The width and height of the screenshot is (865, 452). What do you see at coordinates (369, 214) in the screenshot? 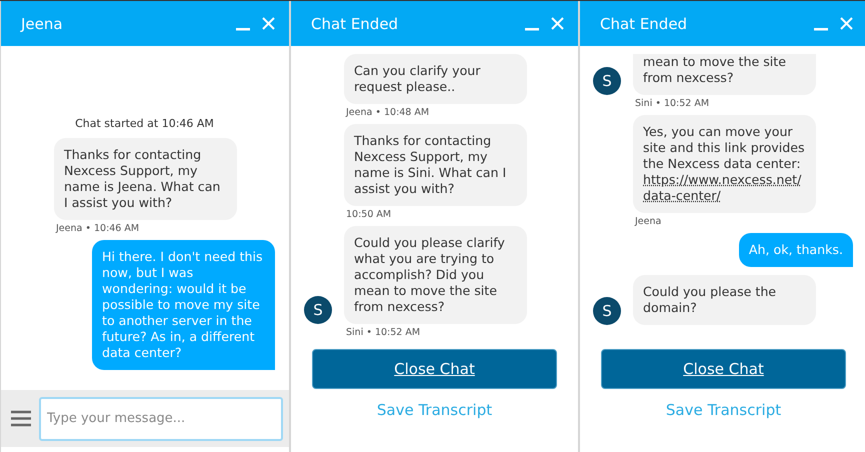
I see `message-meta: 10:50 AM` at bounding box center [369, 214].